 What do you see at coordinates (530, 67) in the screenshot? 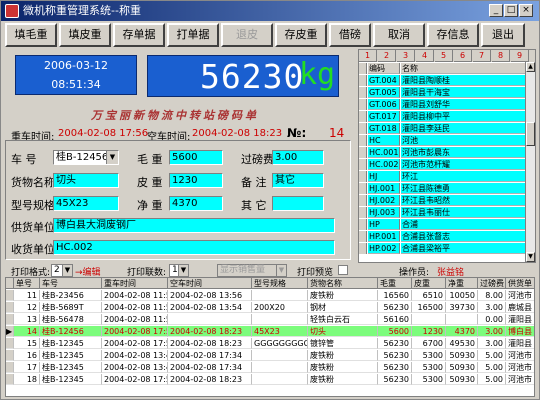
I see `scroll-up-icon: ▲` at bounding box center [530, 67].